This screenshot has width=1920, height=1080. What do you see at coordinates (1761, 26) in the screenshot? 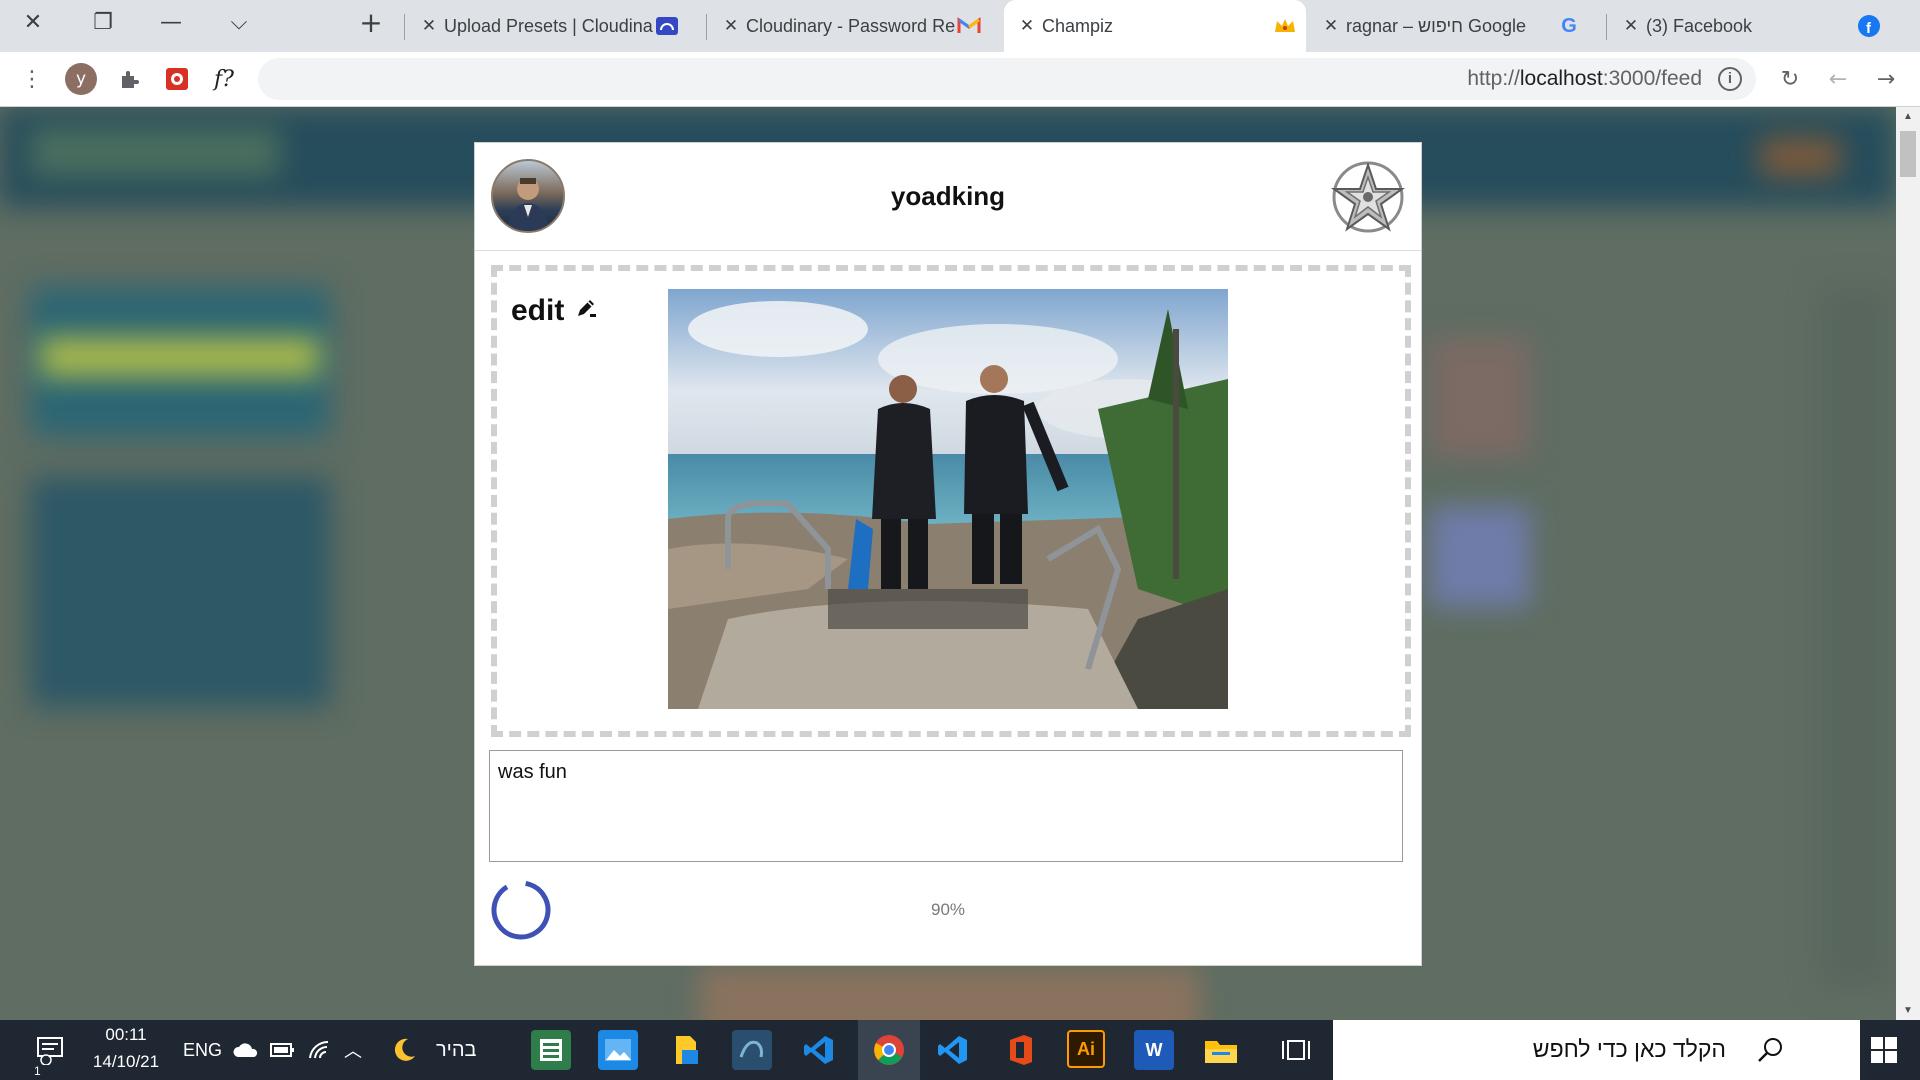
I see `tab-facebook: ✕ (3) Facebook f` at bounding box center [1761, 26].